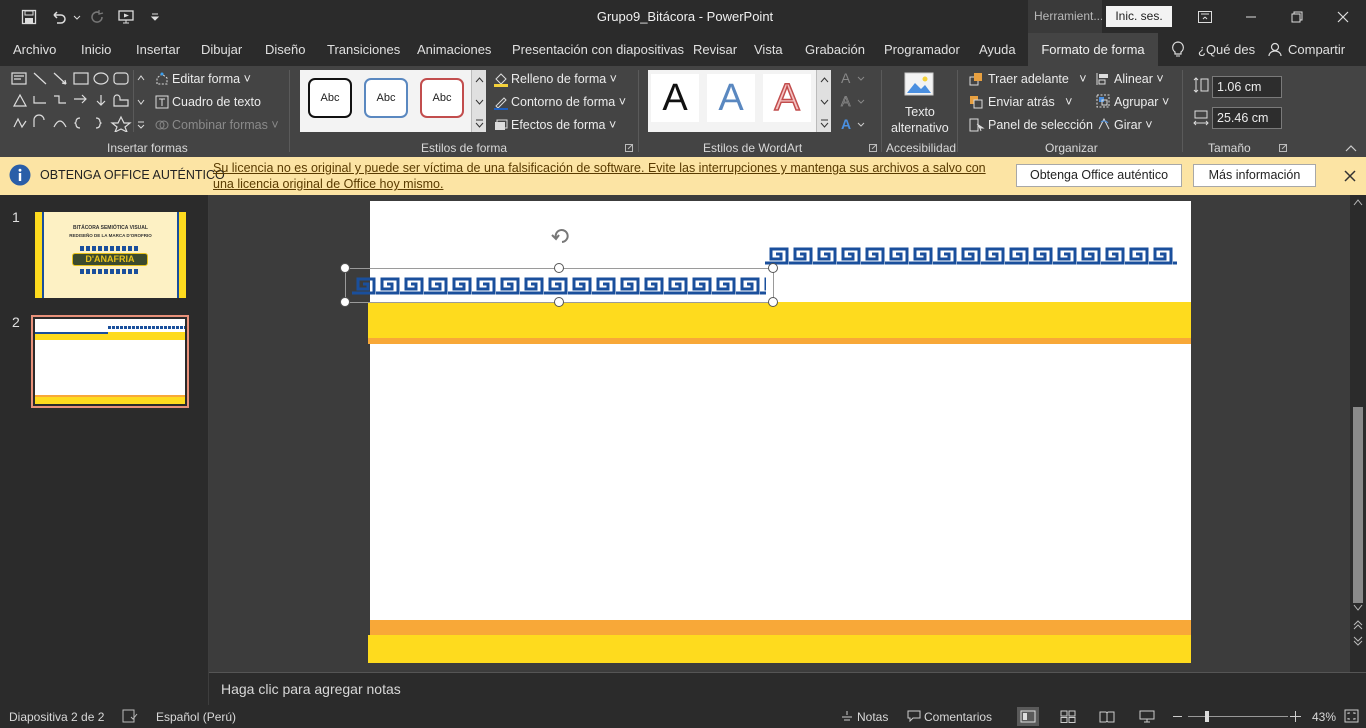 The height and width of the screenshot is (728, 1366). I want to click on tab-ayuda: Ayuda, so click(997, 49).